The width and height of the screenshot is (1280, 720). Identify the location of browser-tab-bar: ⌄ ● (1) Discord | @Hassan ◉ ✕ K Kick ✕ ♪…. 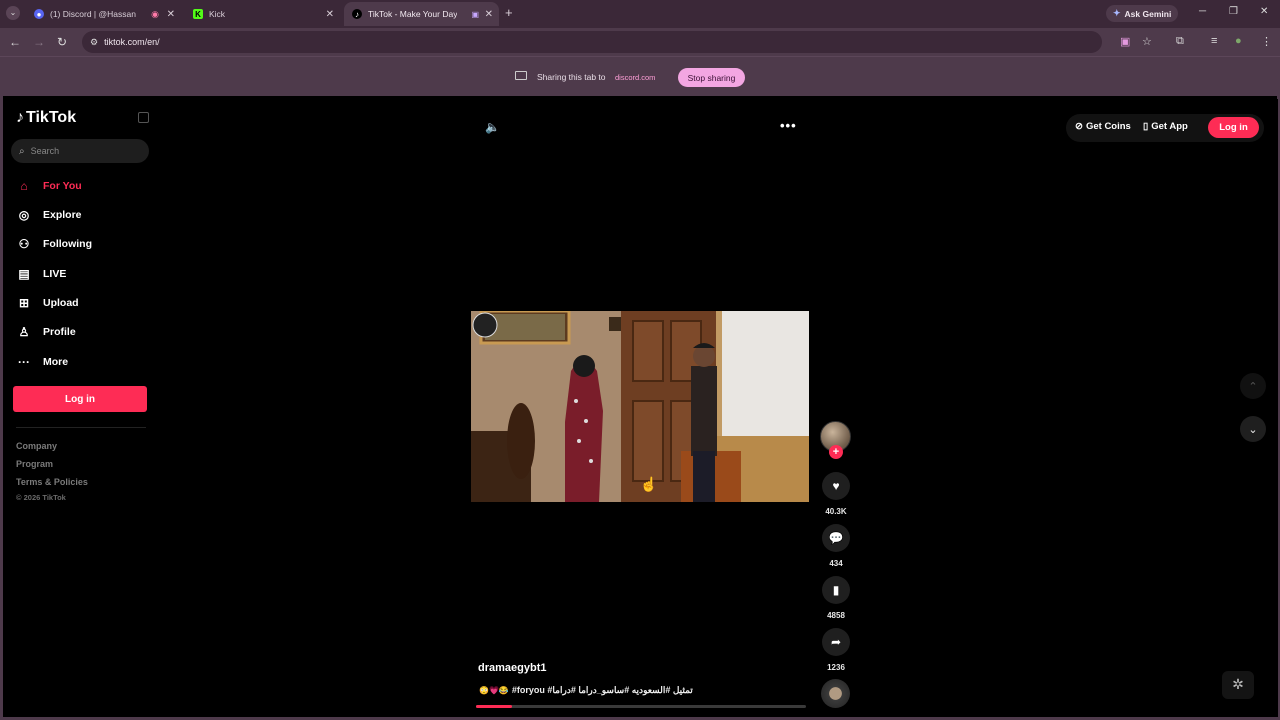
(640, 14).